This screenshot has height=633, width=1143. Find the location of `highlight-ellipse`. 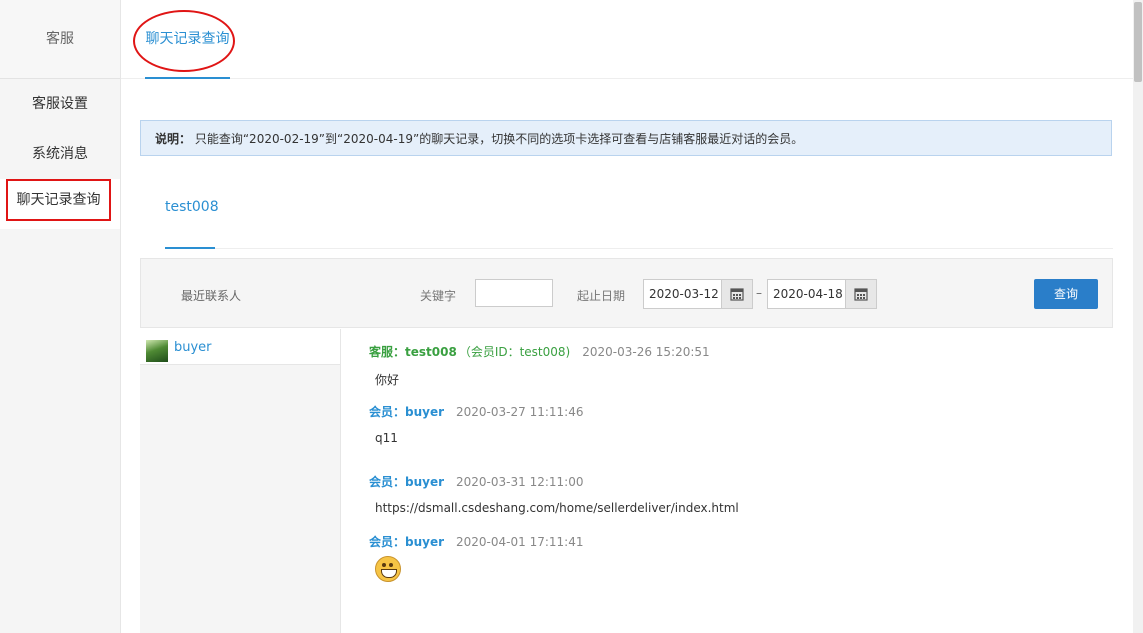

highlight-ellipse is located at coordinates (184, 41).